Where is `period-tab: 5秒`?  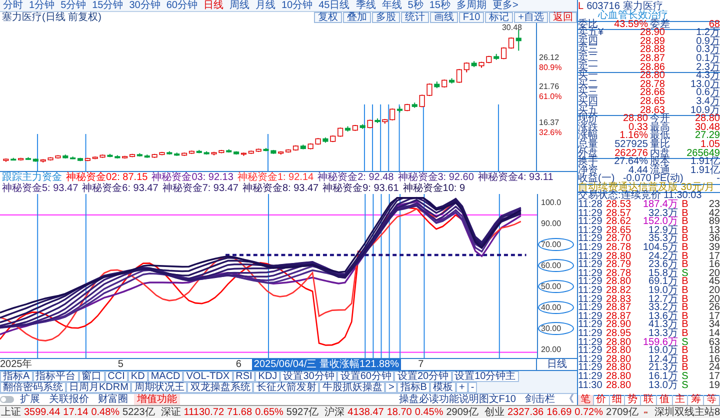
period-tab: 5秒 is located at coordinates (415, 5).